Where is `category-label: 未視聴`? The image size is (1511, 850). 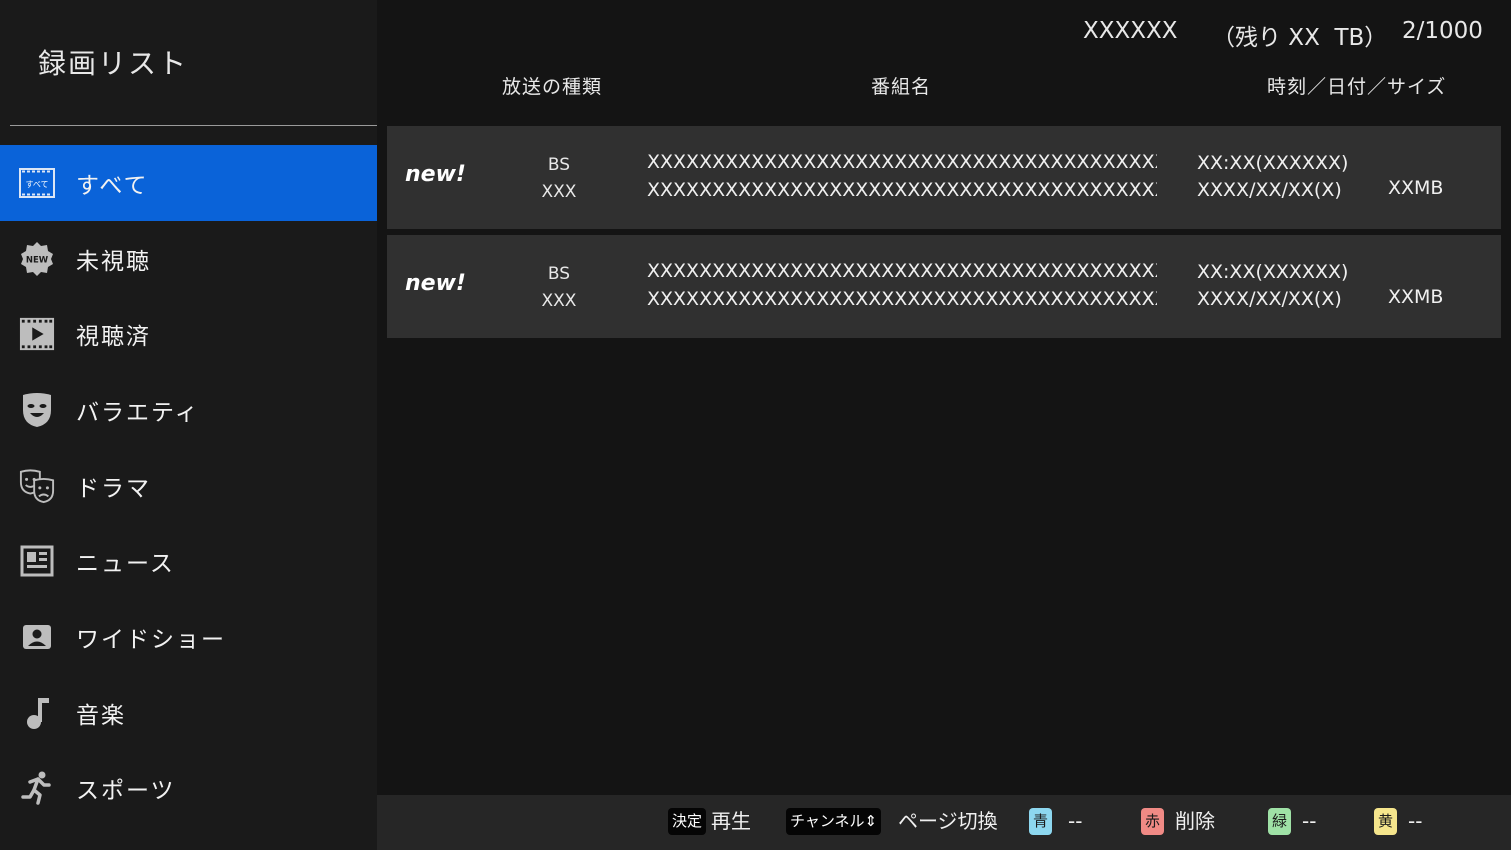
category-label: 未視聴 is located at coordinates (113, 261).